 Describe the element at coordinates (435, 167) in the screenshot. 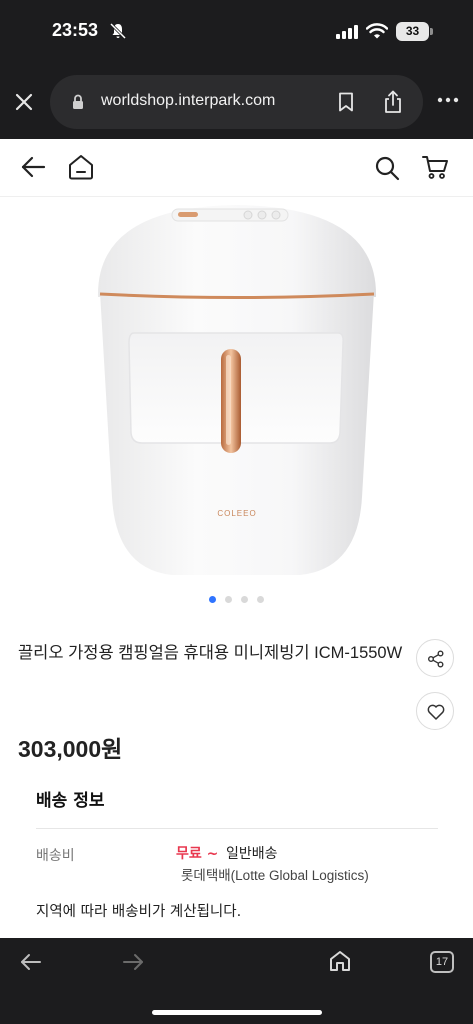

I see `cart-icon` at that location.